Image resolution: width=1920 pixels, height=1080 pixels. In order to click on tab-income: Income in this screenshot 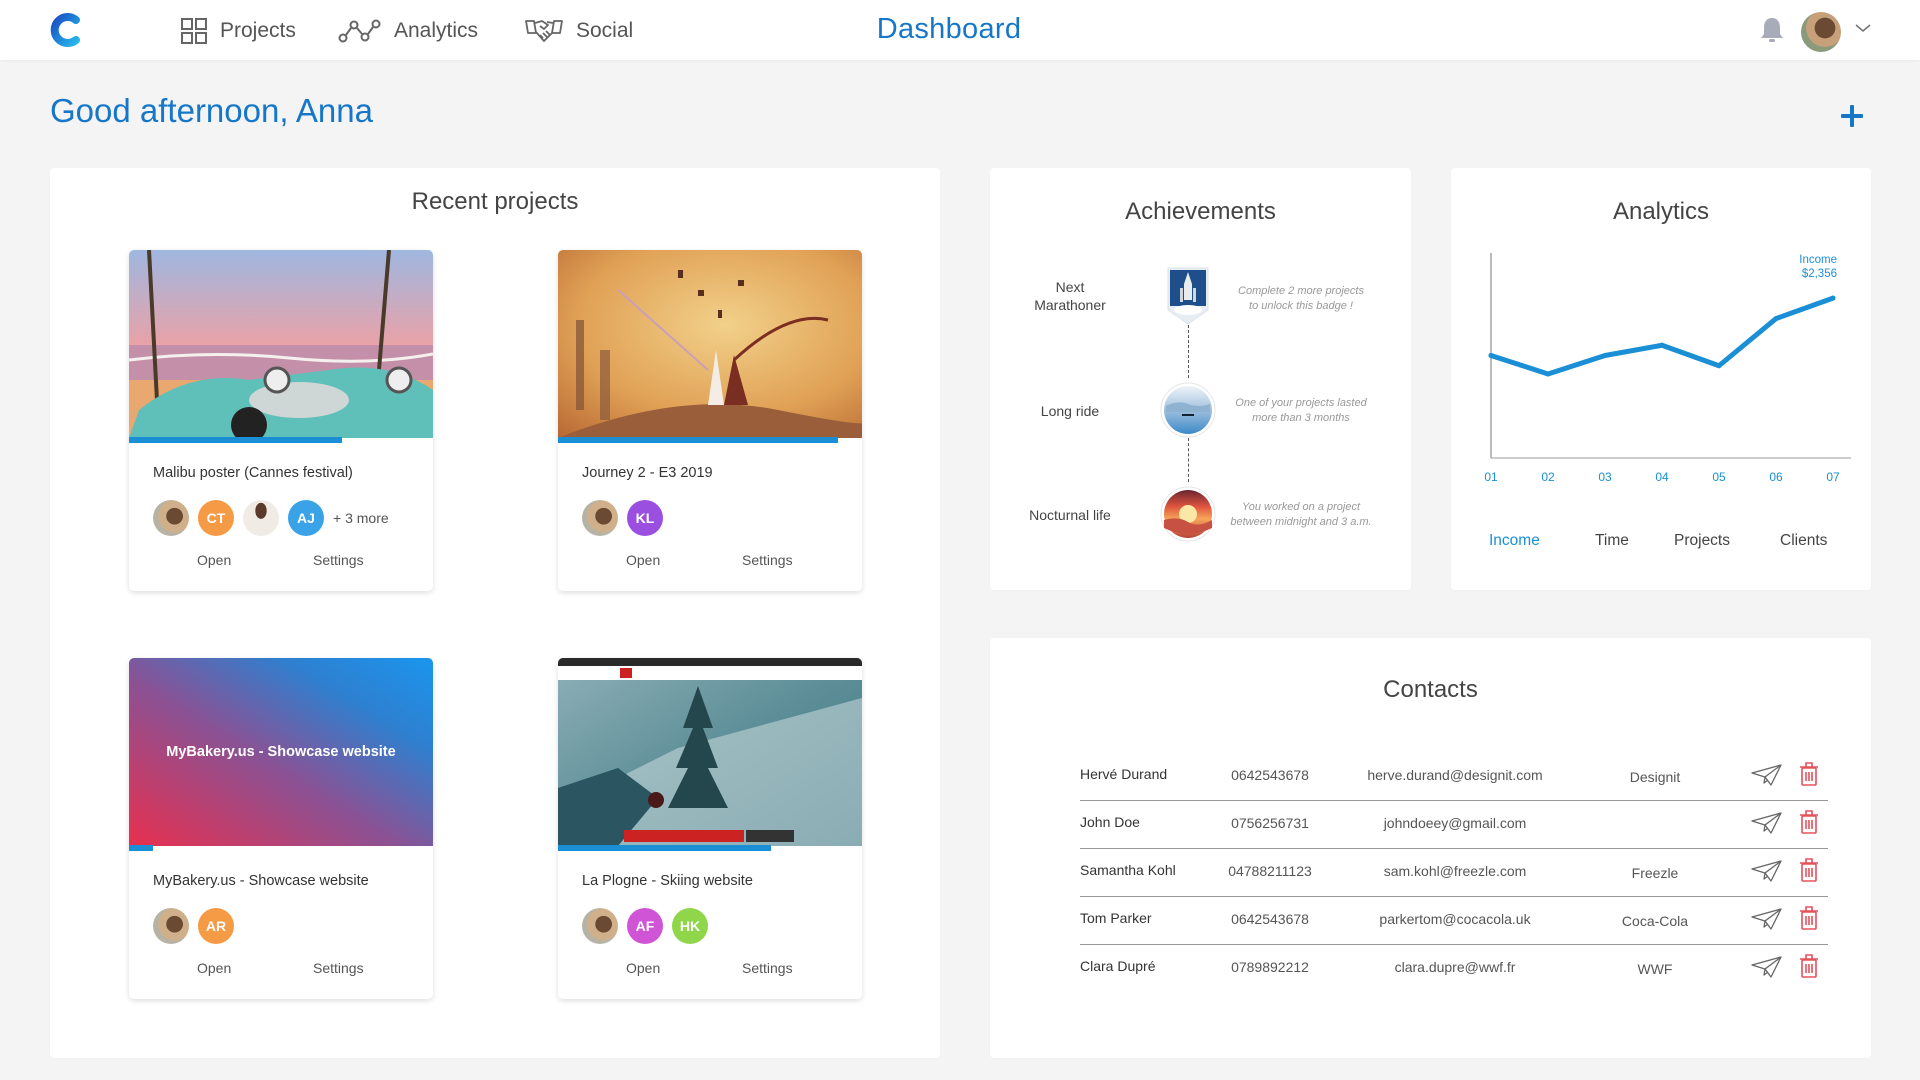, I will do `click(1514, 541)`.